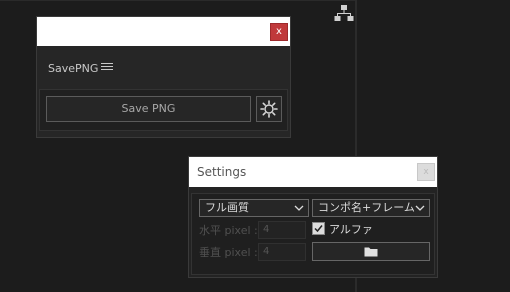 This screenshot has width=510, height=292. Describe the element at coordinates (344, 13) in the screenshot. I see `network-icon` at that location.